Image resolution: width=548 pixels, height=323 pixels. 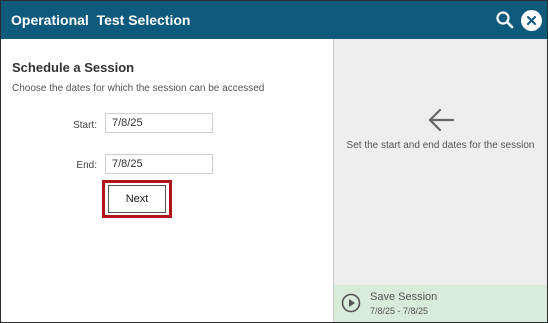 What do you see at coordinates (399, 311) in the screenshot?
I see `save-session-dates: 7/8/25 - 7/8/25` at bounding box center [399, 311].